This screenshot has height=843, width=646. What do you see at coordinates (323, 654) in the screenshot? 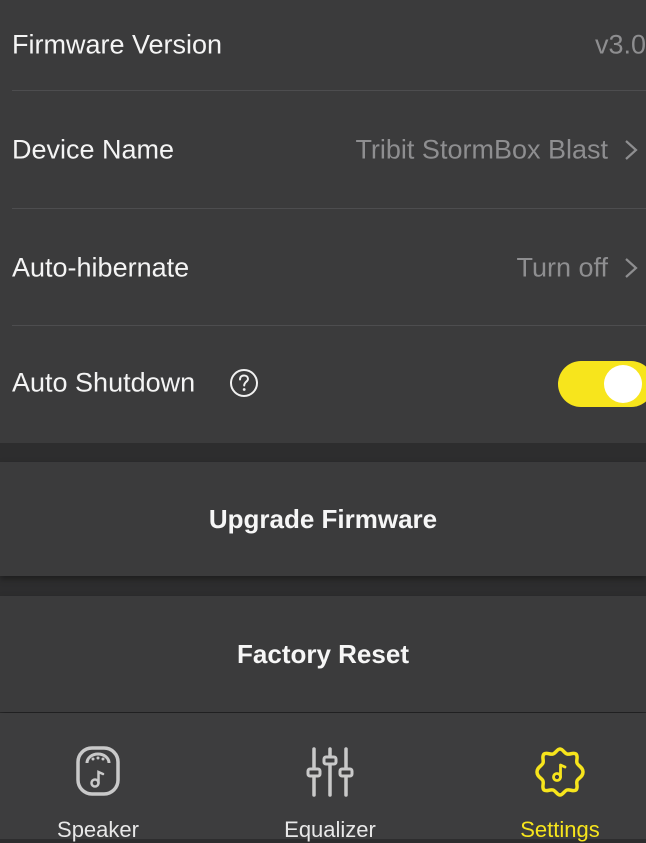
I see `factory-reset-button: Factory Reset` at bounding box center [323, 654].